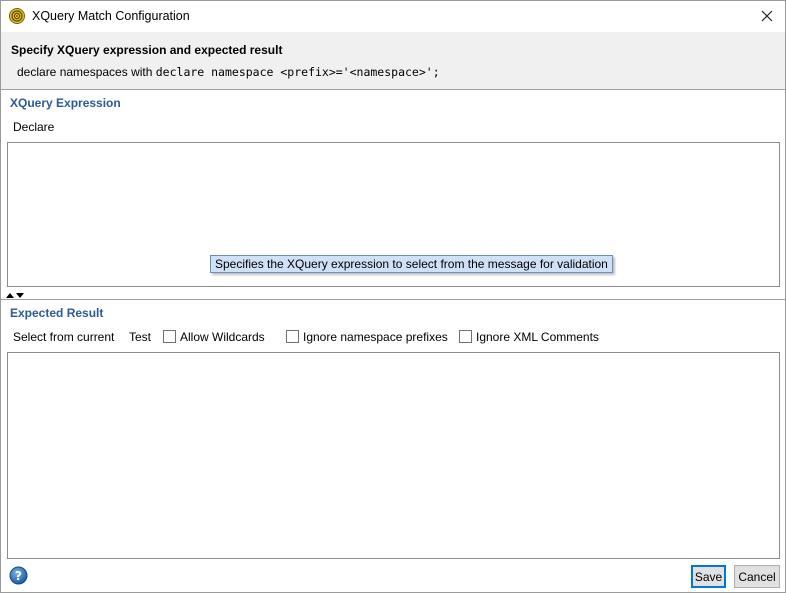 This screenshot has width=786, height=593. Describe the element at coordinates (33, 127) in the screenshot. I see `declare-button: Declare` at that location.